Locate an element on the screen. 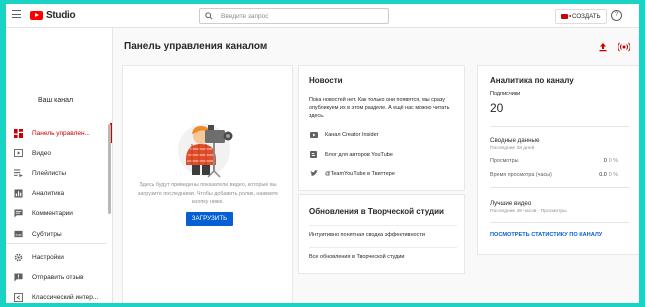  search-input is located at coordinates (296, 16).